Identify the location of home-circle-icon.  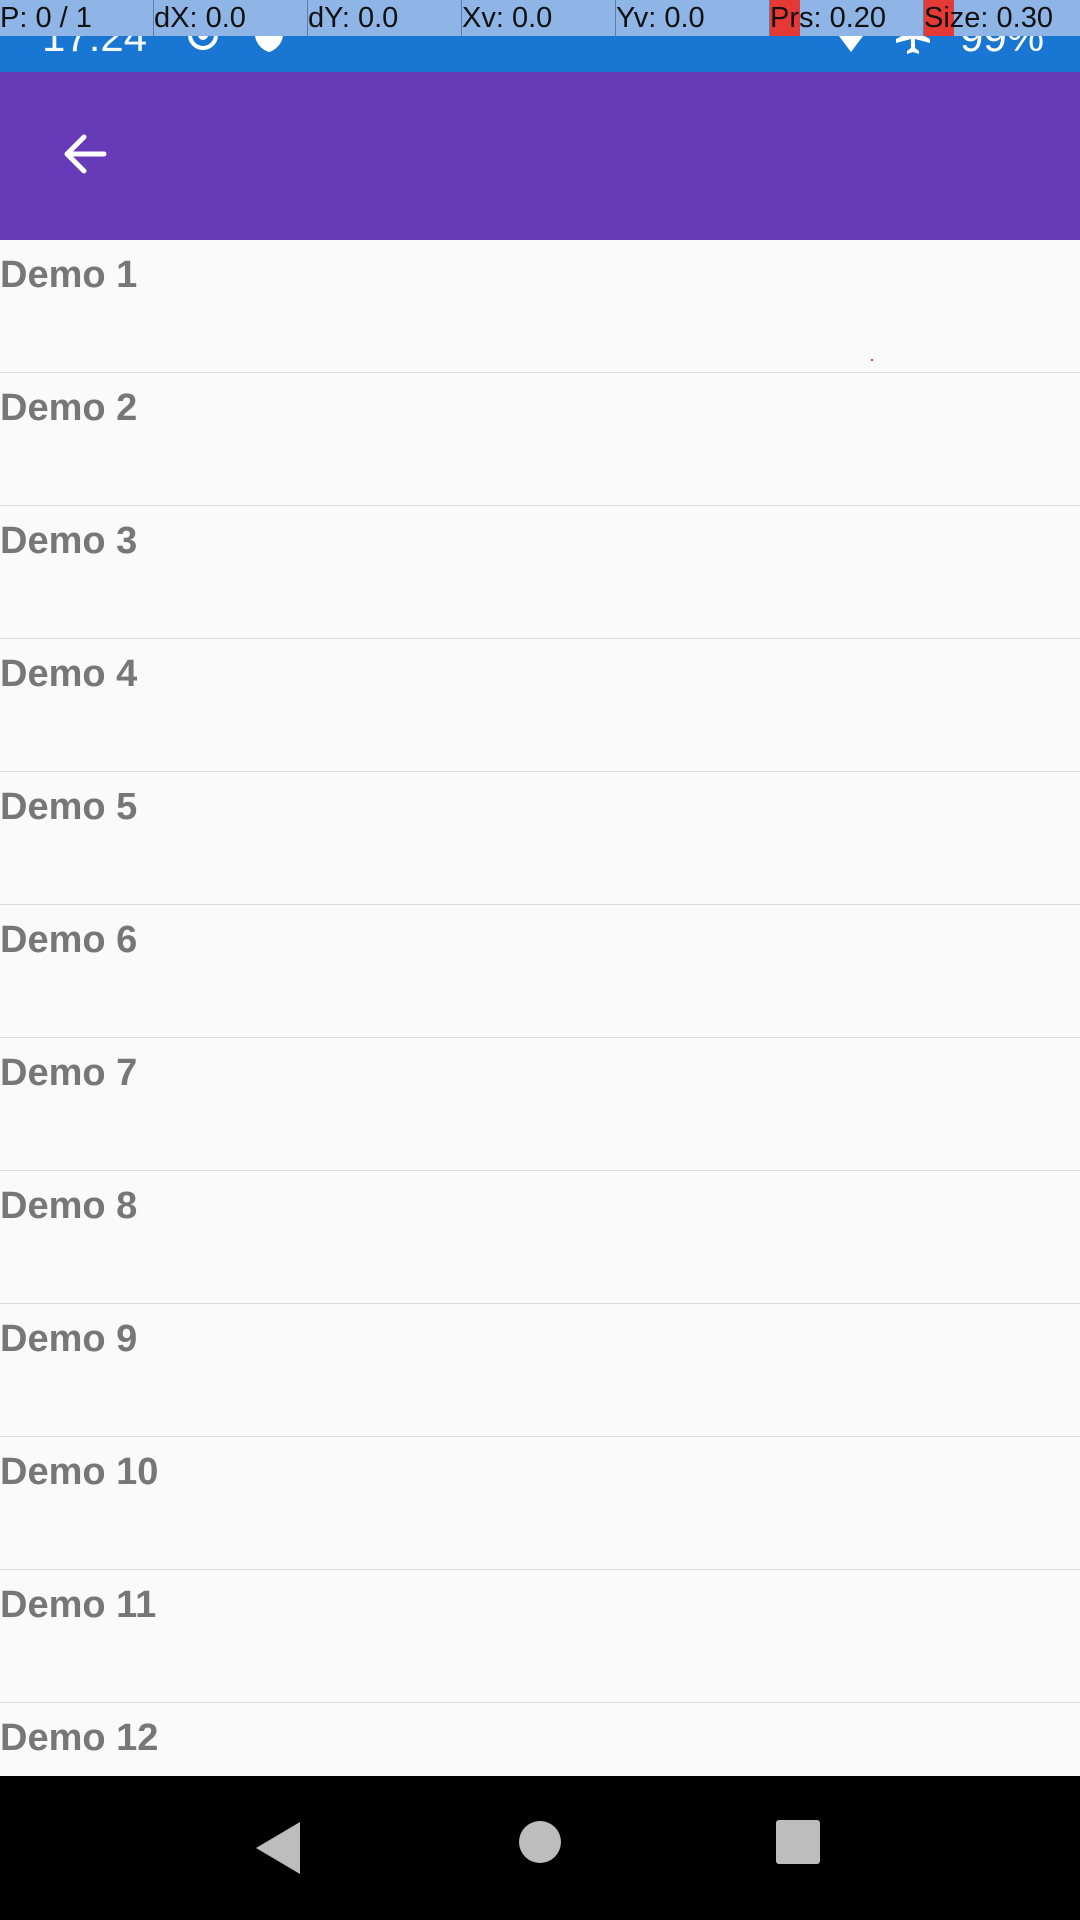
(540, 1844).